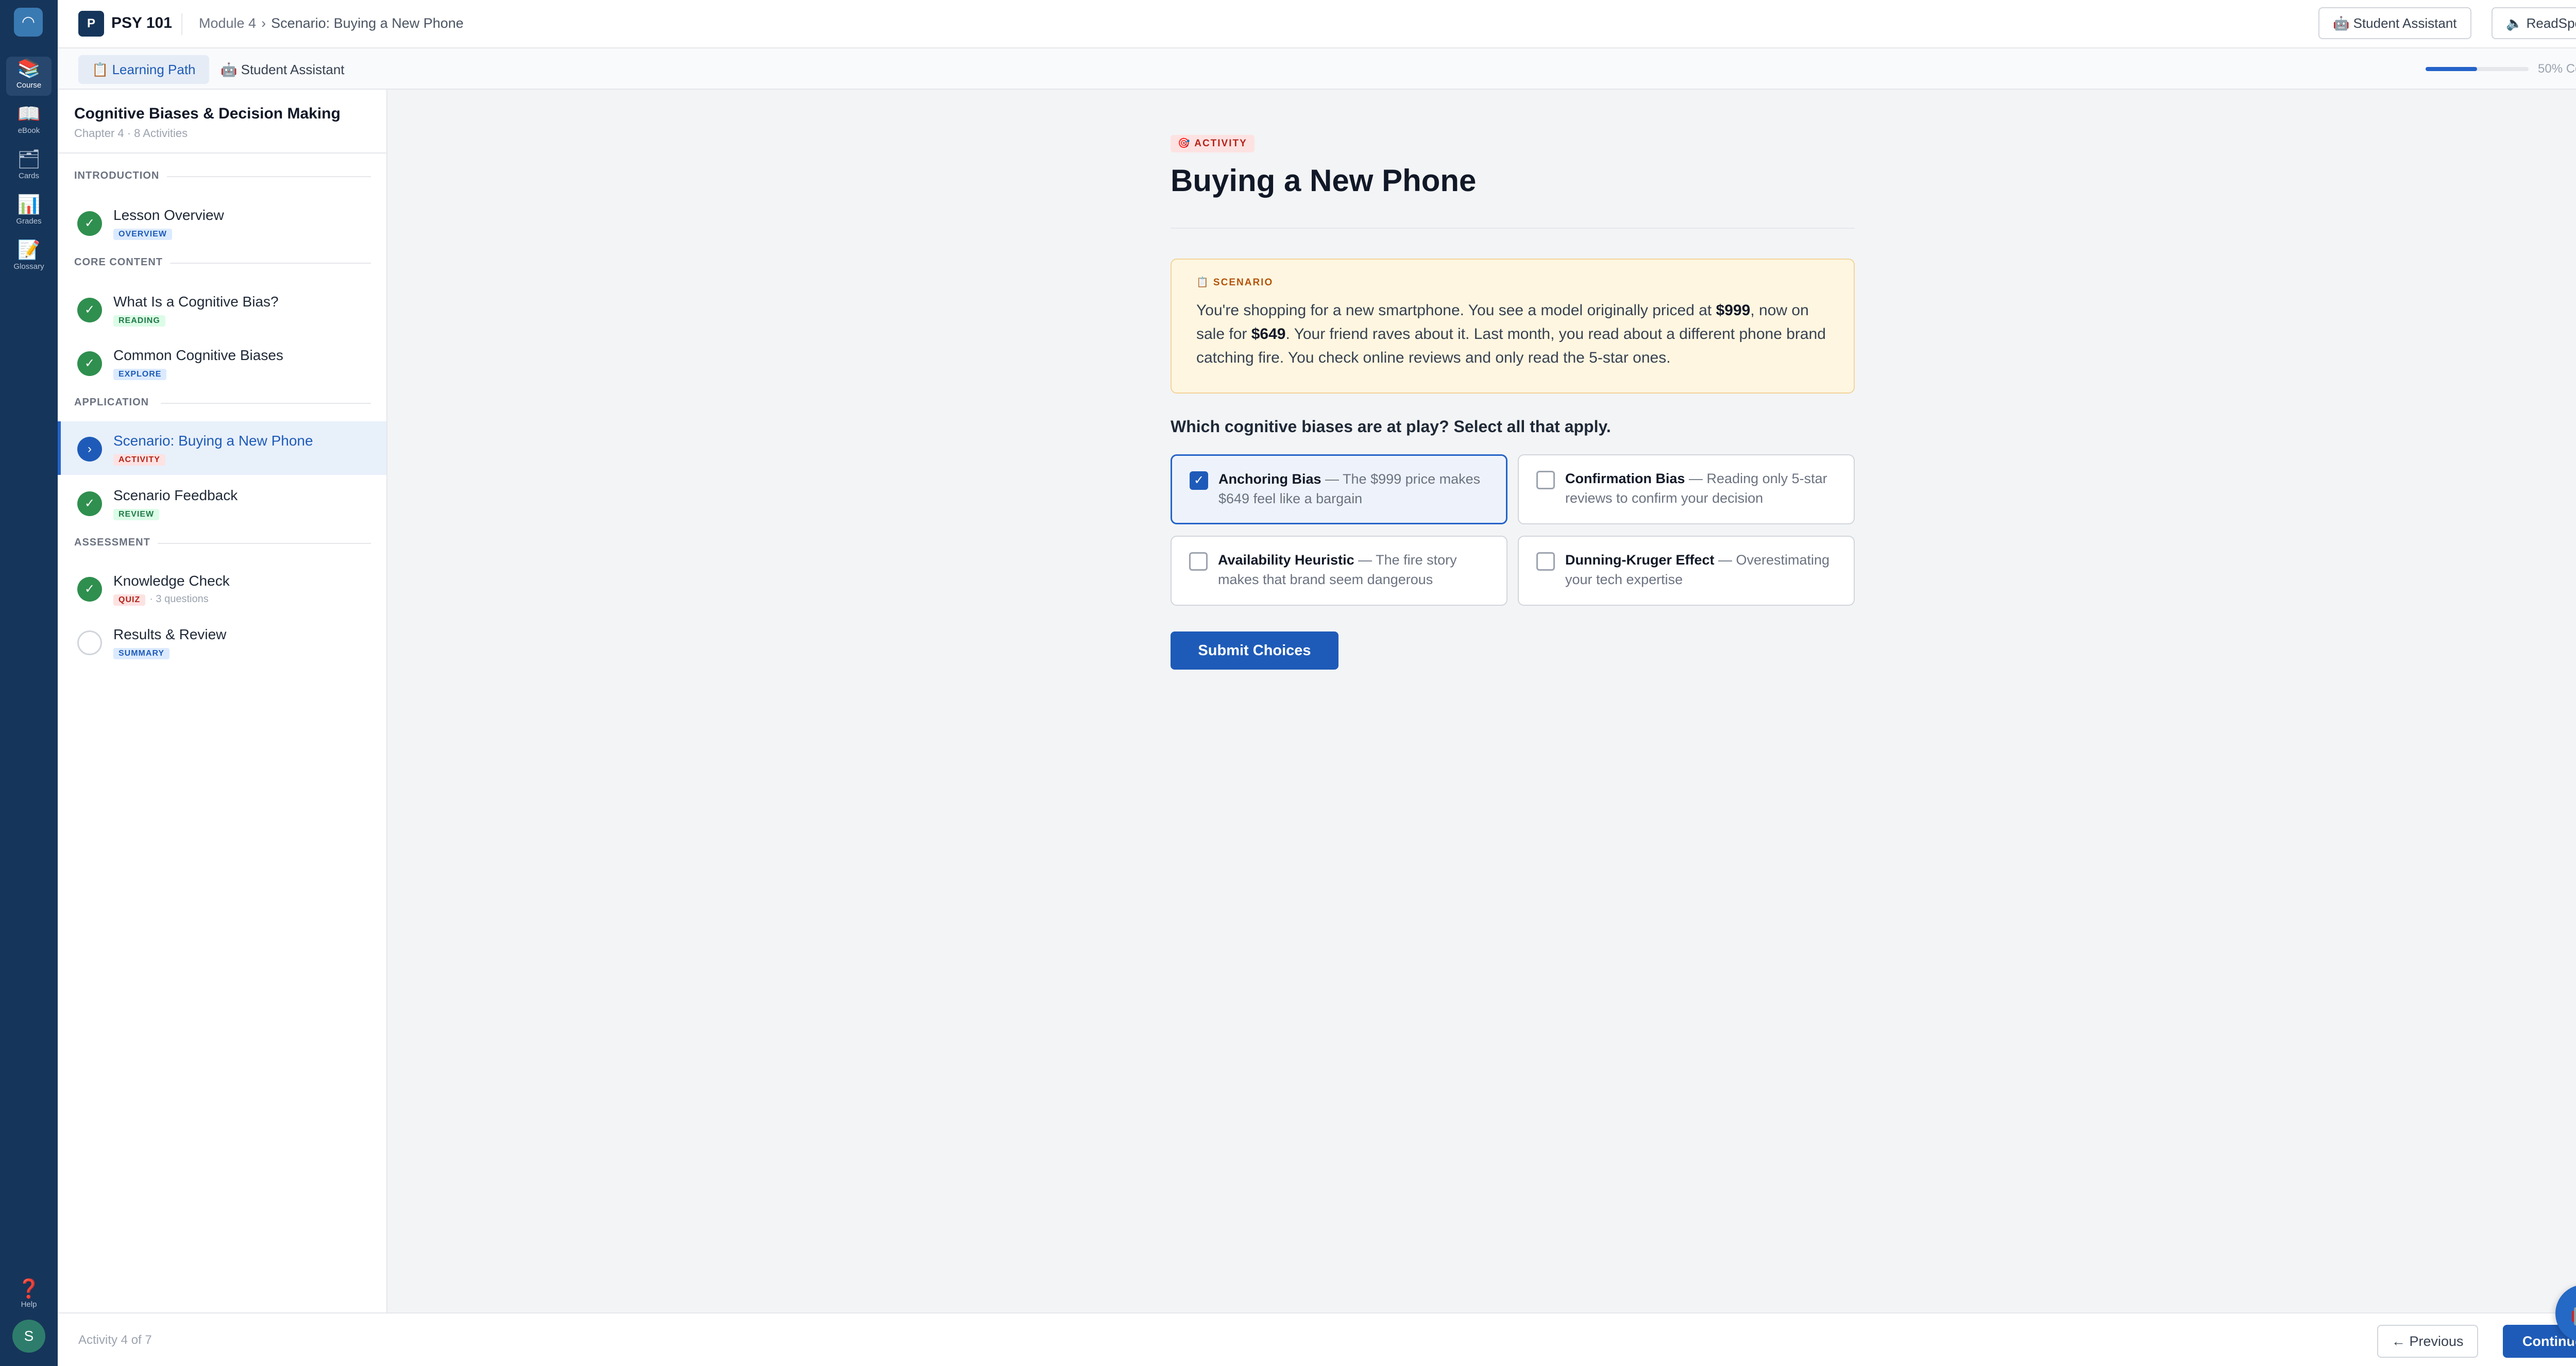  Describe the element at coordinates (227, 23) in the screenshot. I see `breadcrumb-module: Module 4` at that location.